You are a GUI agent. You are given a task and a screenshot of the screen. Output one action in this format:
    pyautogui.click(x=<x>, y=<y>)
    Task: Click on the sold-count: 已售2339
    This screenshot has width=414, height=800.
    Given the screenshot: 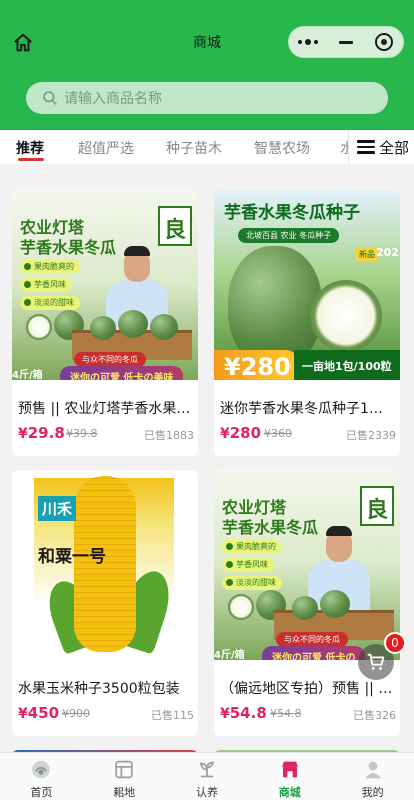 What is the action you would take?
    pyautogui.click(x=371, y=435)
    